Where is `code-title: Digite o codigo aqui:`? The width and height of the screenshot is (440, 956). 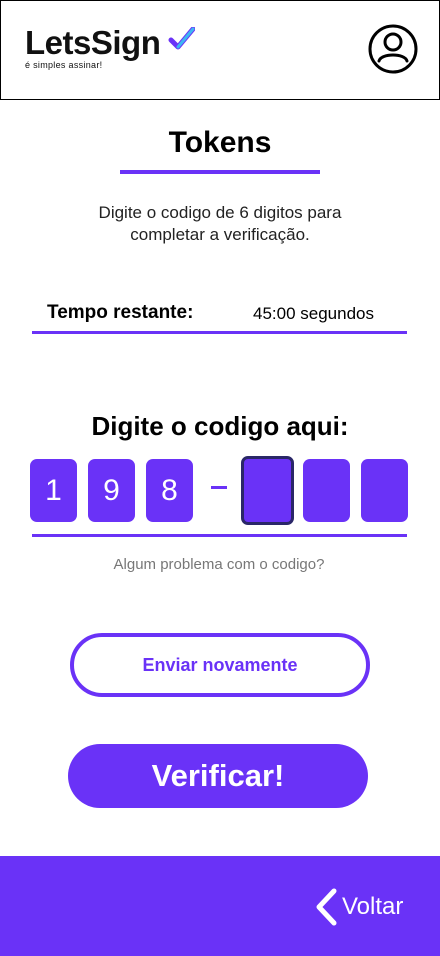
code-title: Digite o codigo aqui: is located at coordinates (220, 426).